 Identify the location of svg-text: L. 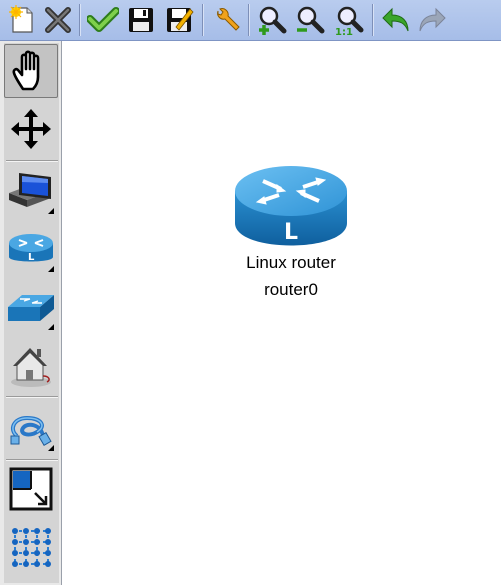
(31, 257).